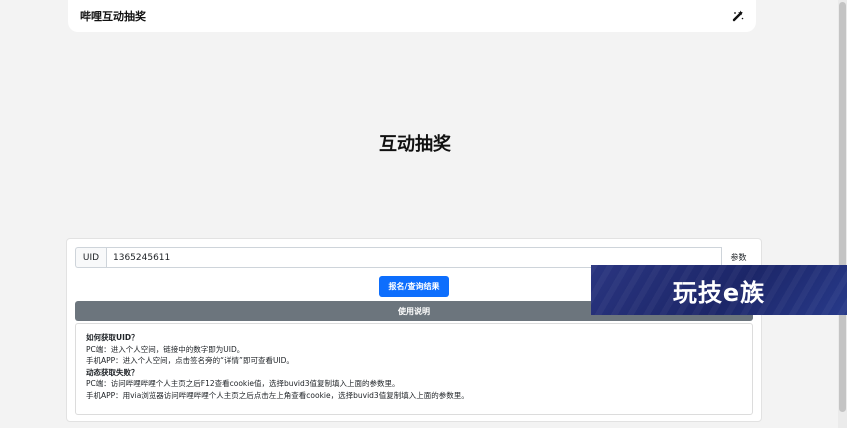 The width and height of the screenshot is (847, 428). I want to click on scrollbar-thumb, so click(842, 207).